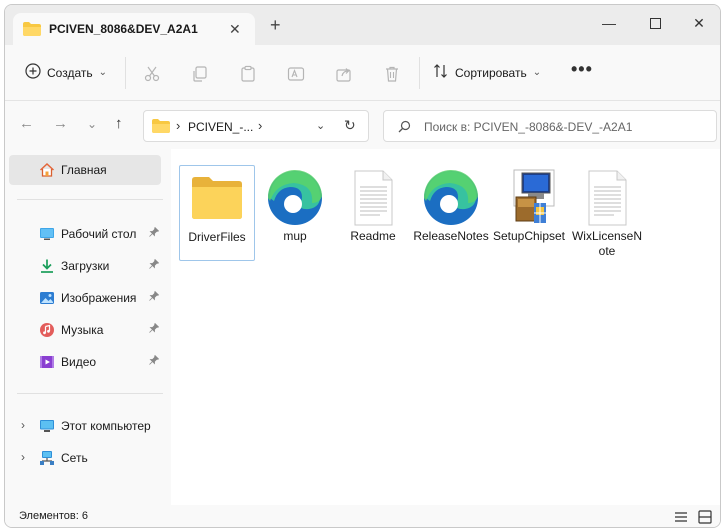  What do you see at coordinates (362, 73) in the screenshot?
I see `command-bar: Создать ⌄ Сортировать ⌄ •••` at bounding box center [362, 73].